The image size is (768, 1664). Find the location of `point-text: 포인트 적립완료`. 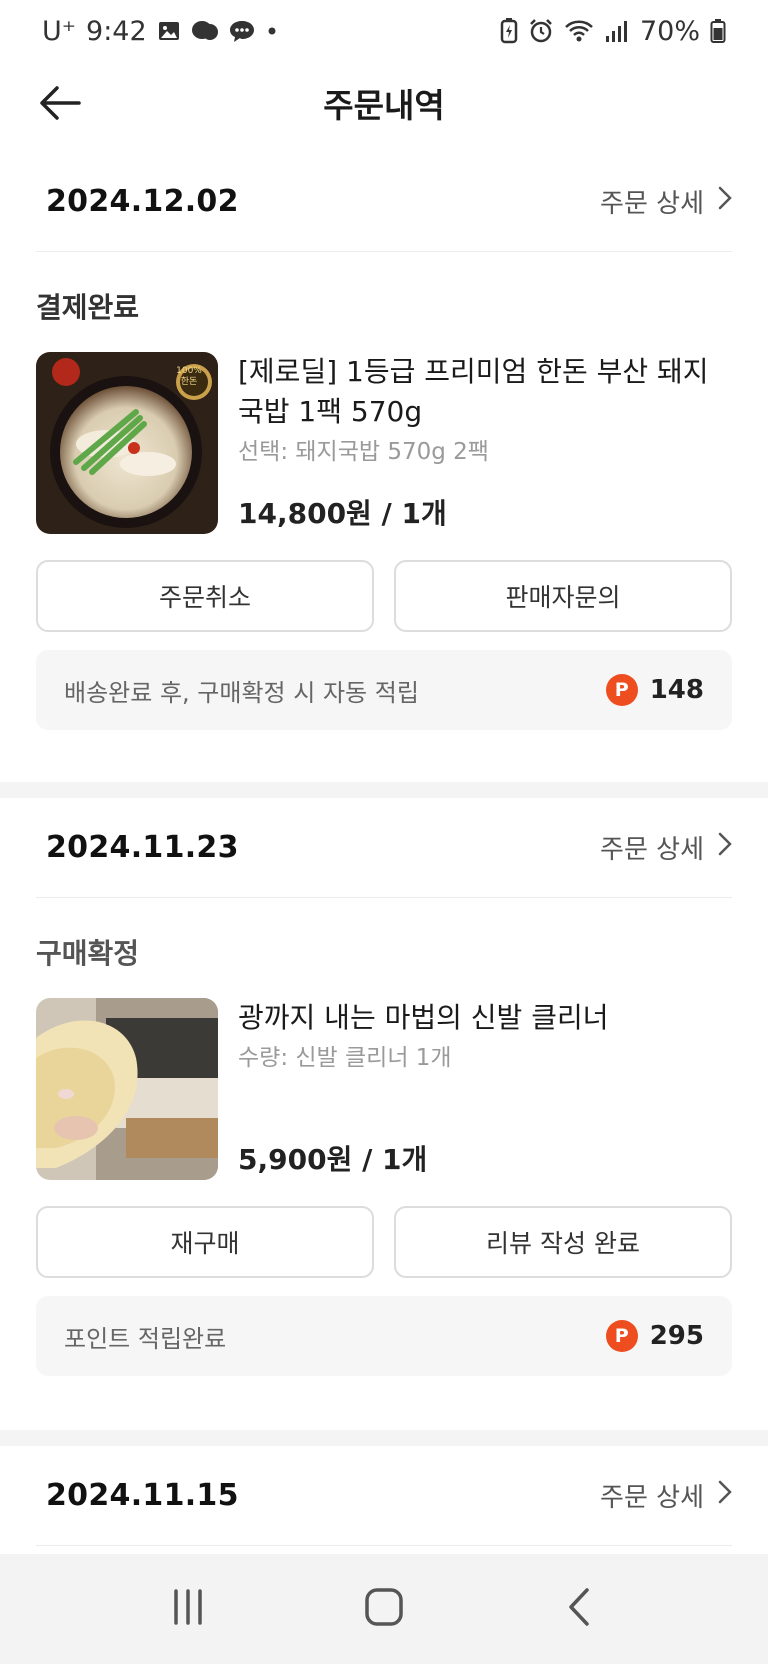

point-text: 포인트 적립완료 is located at coordinates (145, 1338).